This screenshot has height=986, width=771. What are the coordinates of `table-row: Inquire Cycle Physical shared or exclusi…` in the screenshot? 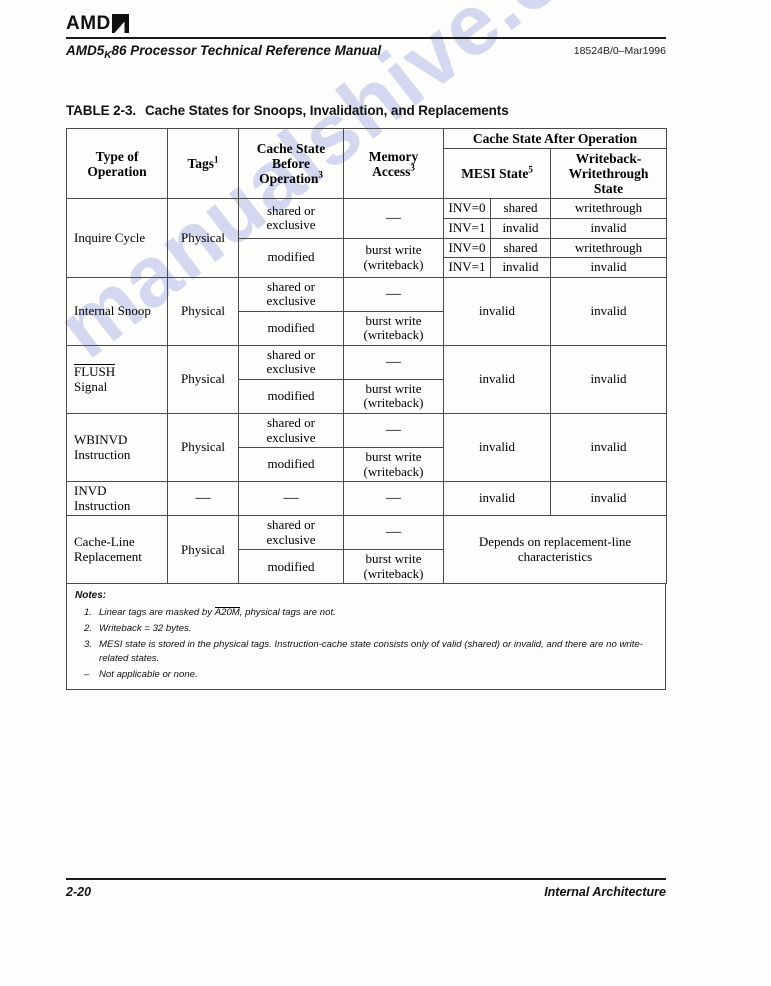 It's located at (367, 238).